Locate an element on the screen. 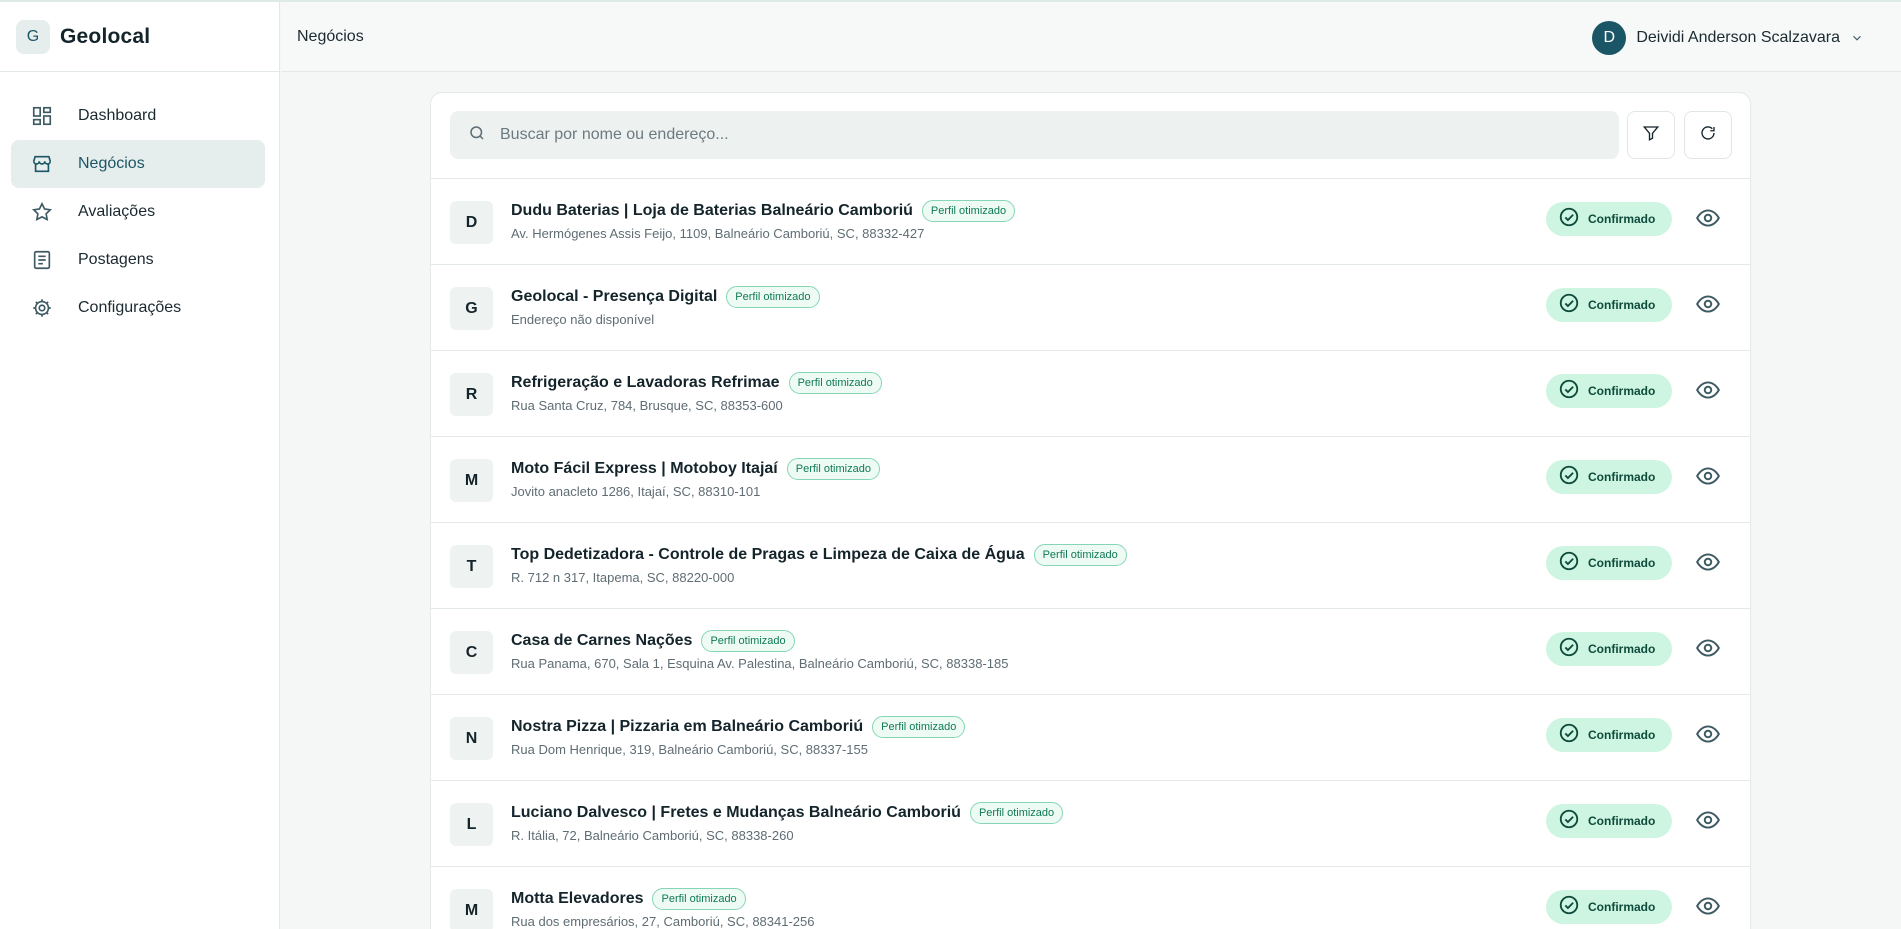  search-bar is located at coordinates (1090, 136).